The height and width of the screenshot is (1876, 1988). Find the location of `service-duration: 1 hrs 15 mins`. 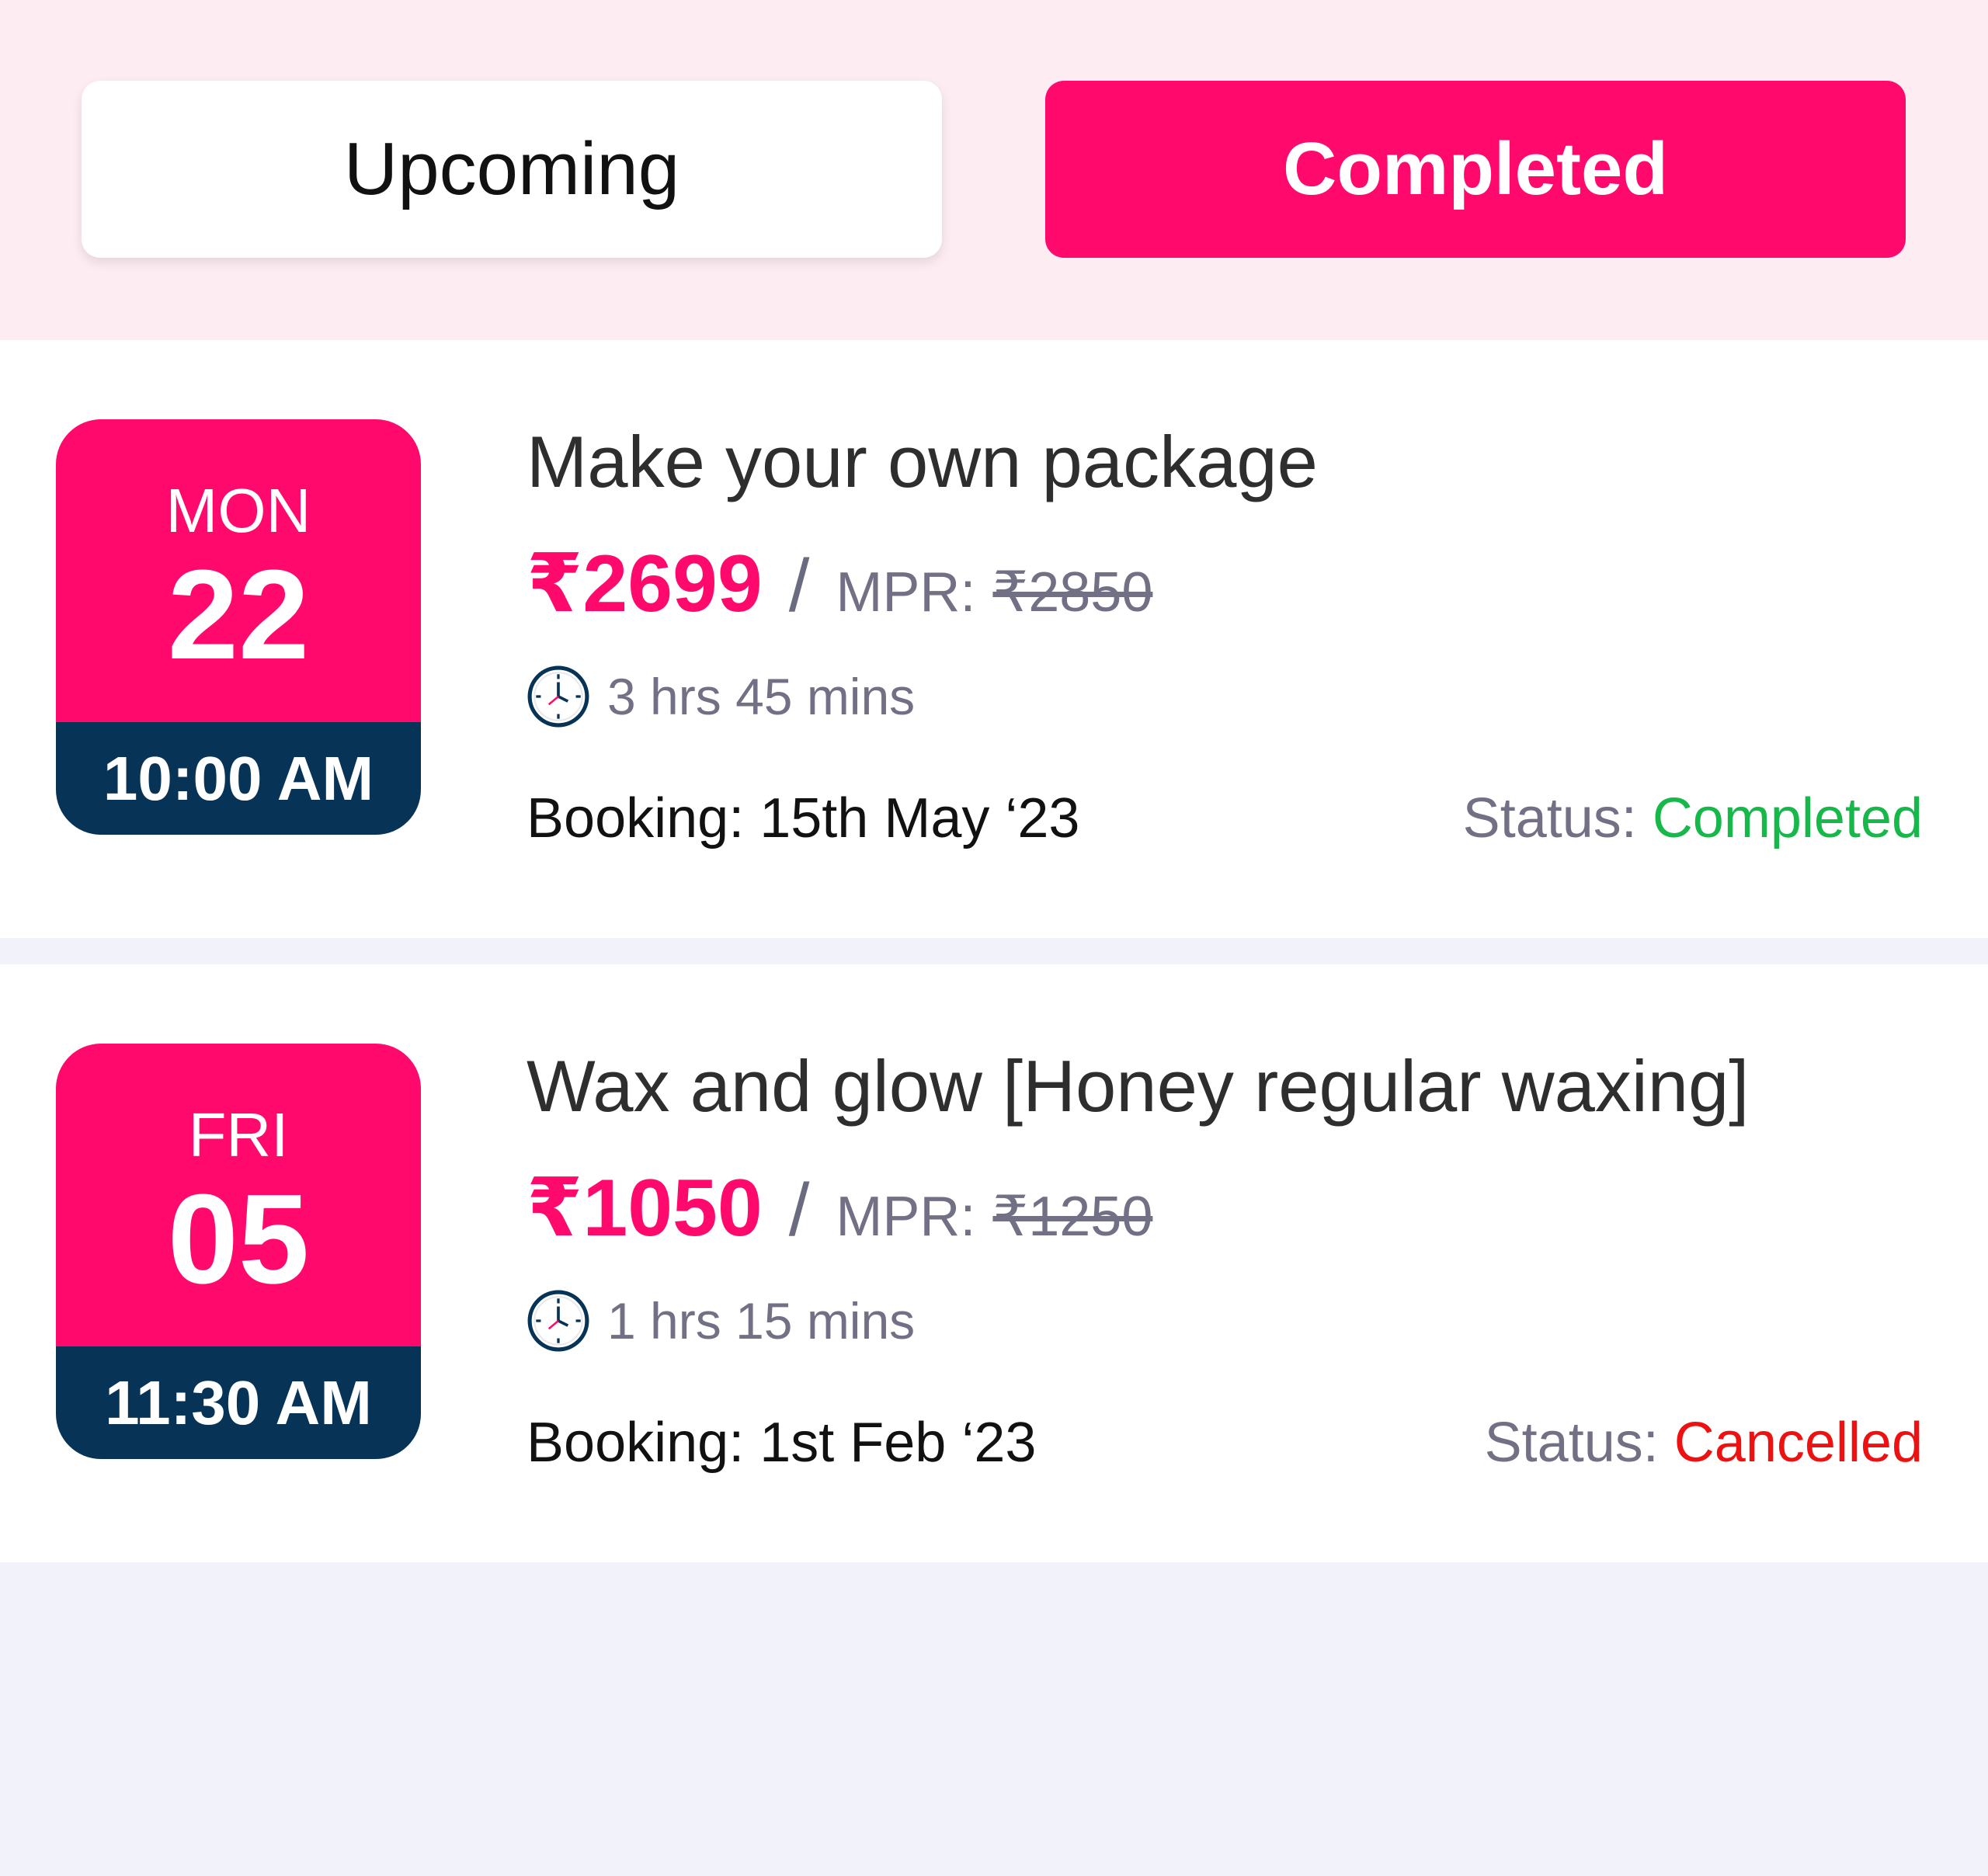

service-duration: 1 hrs 15 mins is located at coordinates (762, 1321).